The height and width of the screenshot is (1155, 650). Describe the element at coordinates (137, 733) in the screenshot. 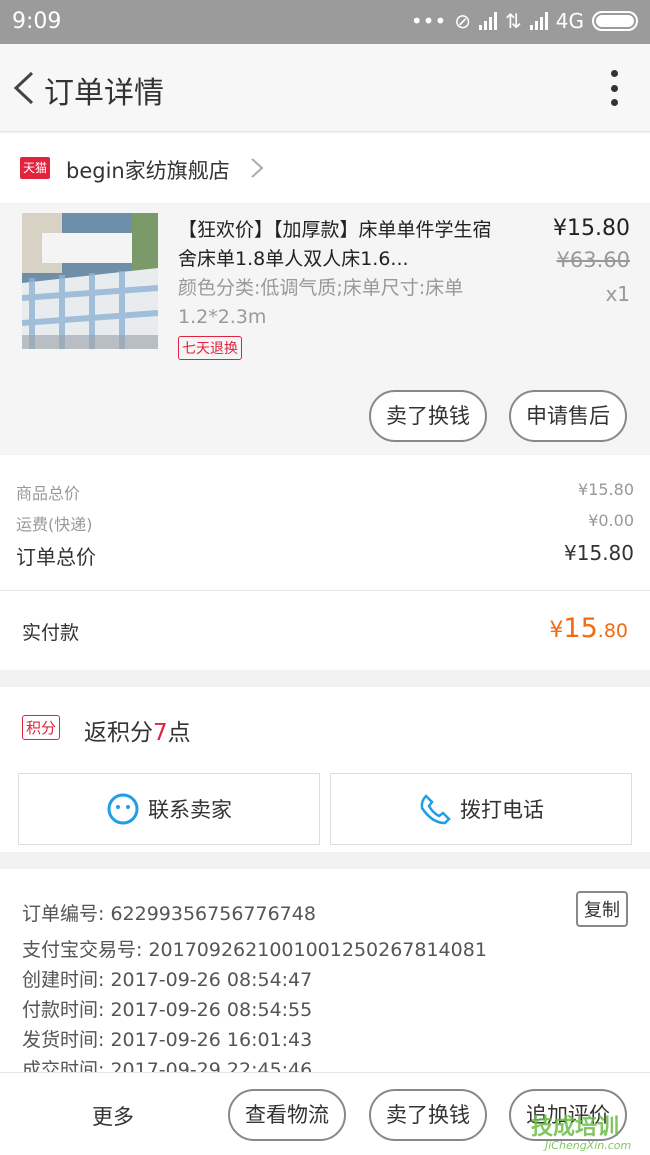

I see `points-text: 返积分7点` at that location.